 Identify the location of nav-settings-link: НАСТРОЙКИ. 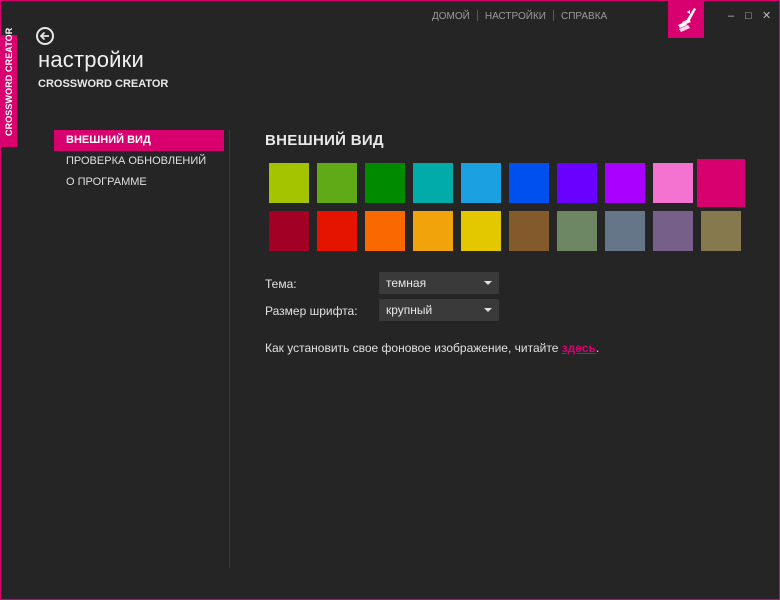
(515, 16).